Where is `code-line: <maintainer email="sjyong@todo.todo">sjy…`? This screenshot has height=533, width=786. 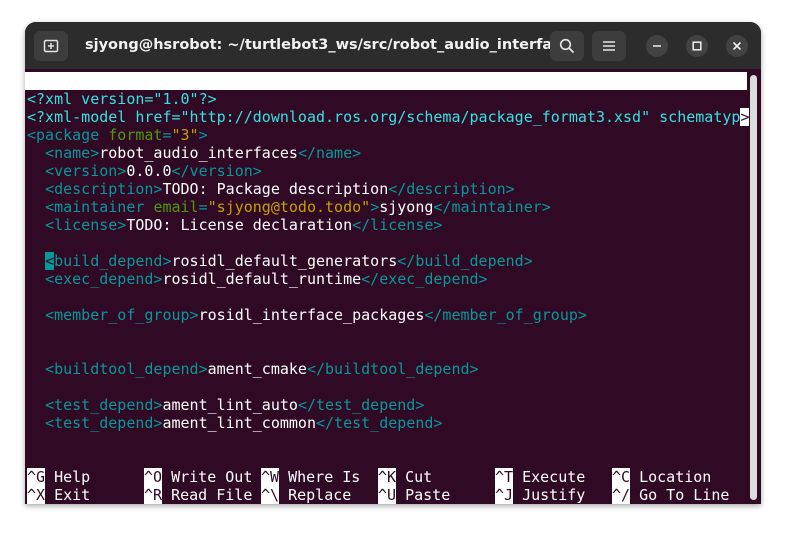 code-line: <maintainer email="sjyong@todo.todo">sjy… is located at coordinates (289, 207).